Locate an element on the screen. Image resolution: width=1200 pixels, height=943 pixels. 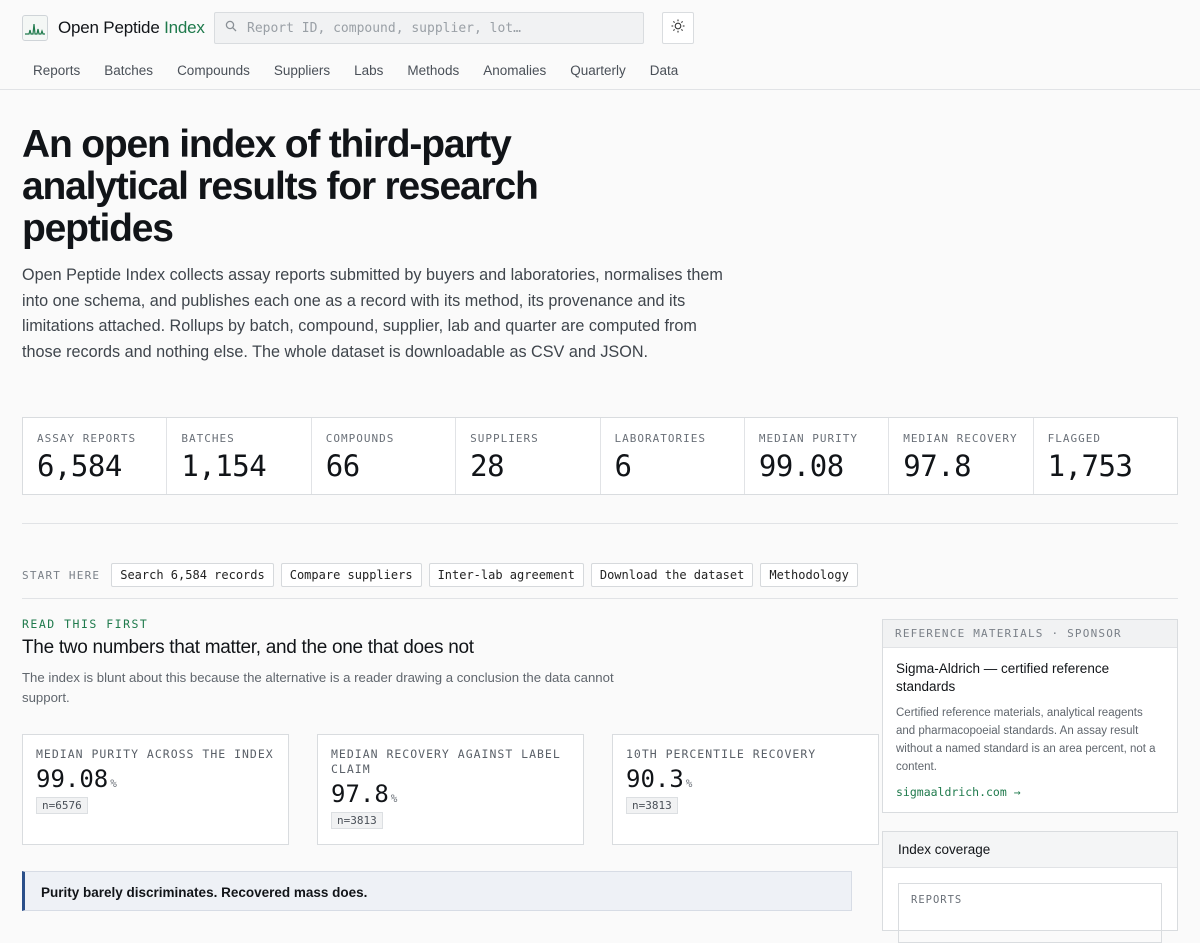
theme-toggle-button is located at coordinates (678, 28).